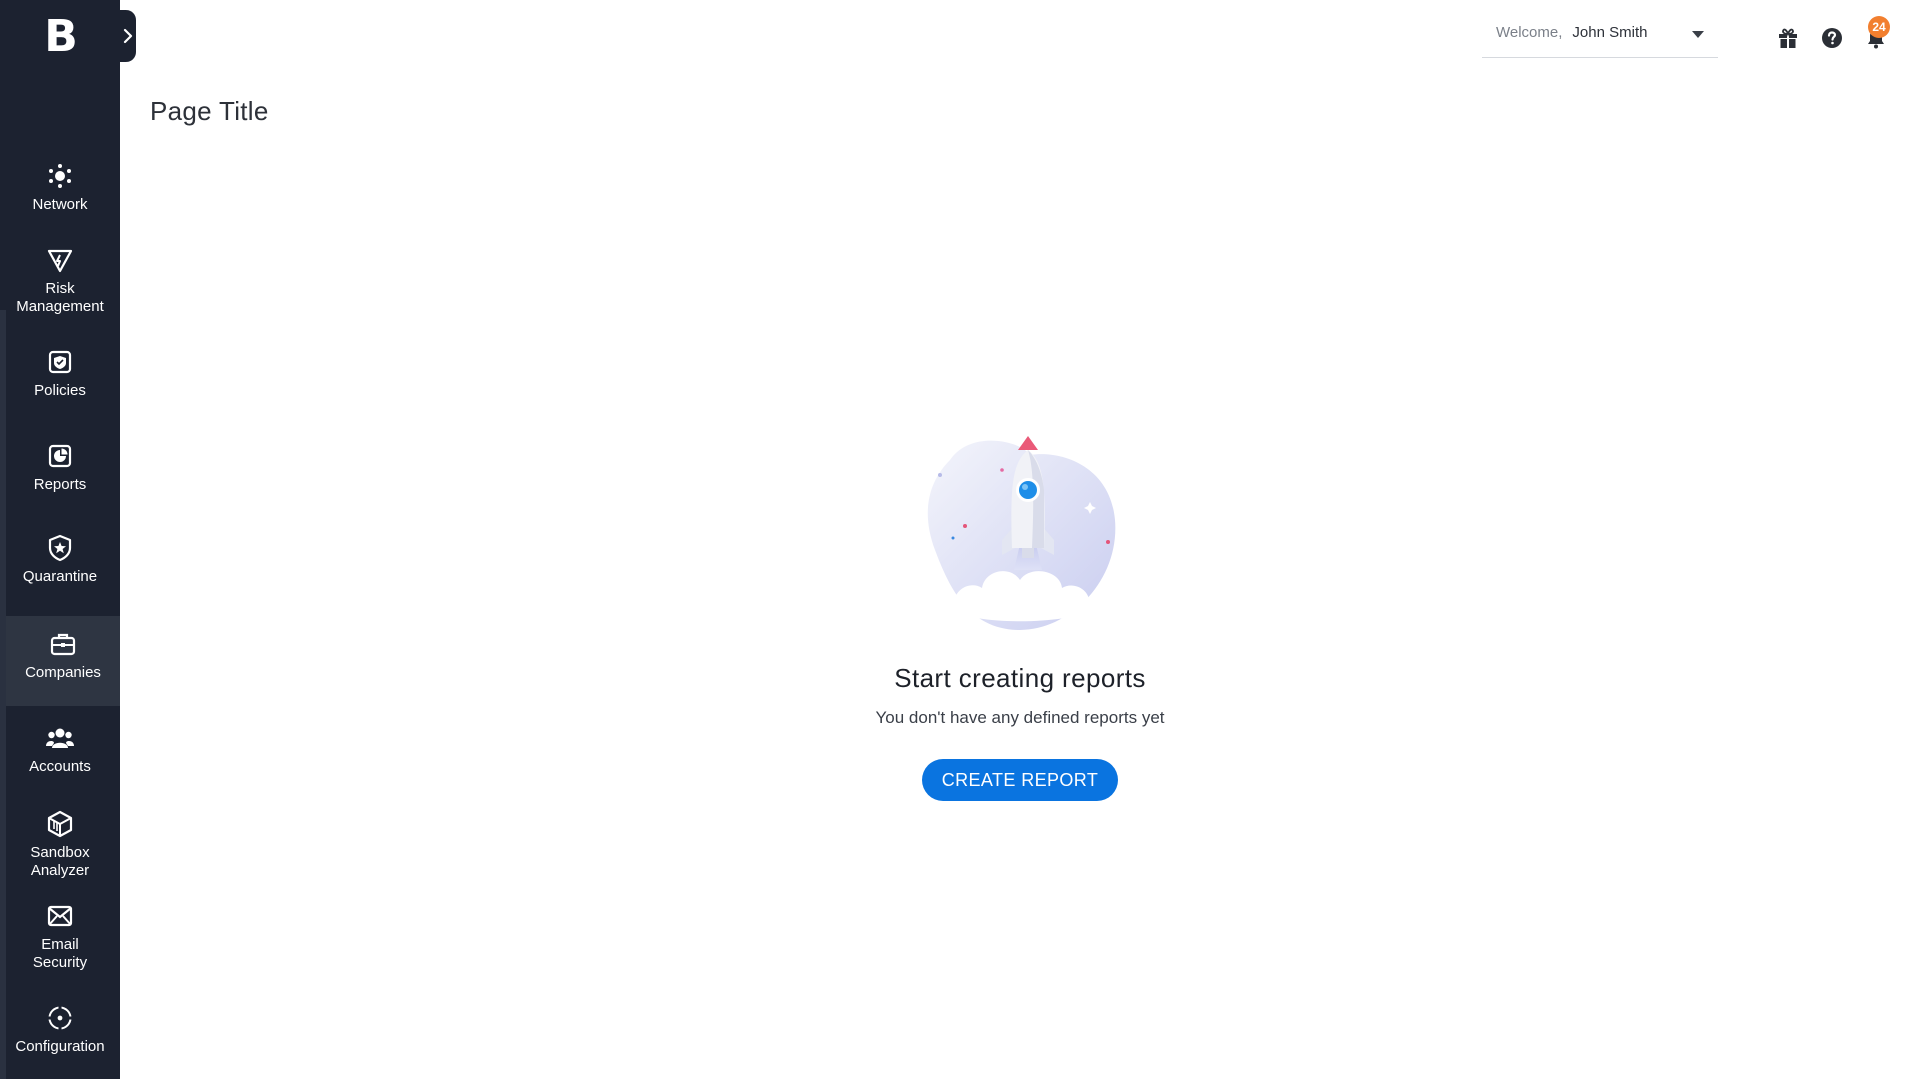 The image size is (1919, 1079). I want to click on create-report-button: CREATE REPORT, so click(1020, 780).